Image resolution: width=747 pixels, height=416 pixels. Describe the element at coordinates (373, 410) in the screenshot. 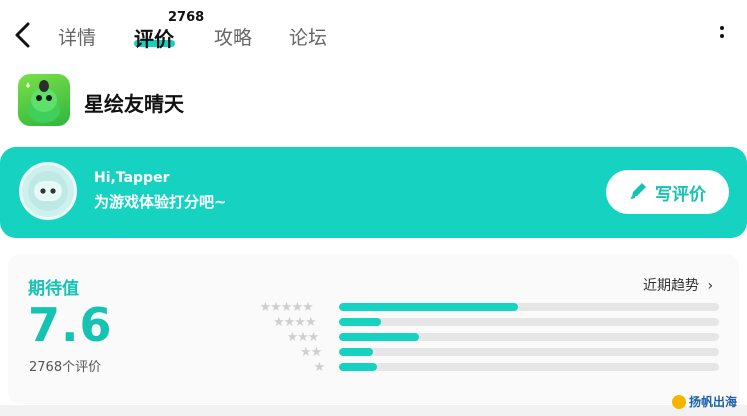

I see `bottom-divider` at that location.